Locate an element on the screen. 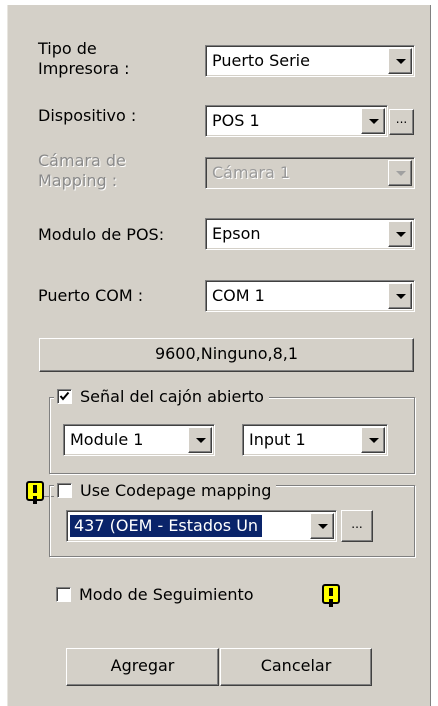 The height and width of the screenshot is (706, 438). codepage-label: Use Codepage mapping is located at coordinates (176, 490).